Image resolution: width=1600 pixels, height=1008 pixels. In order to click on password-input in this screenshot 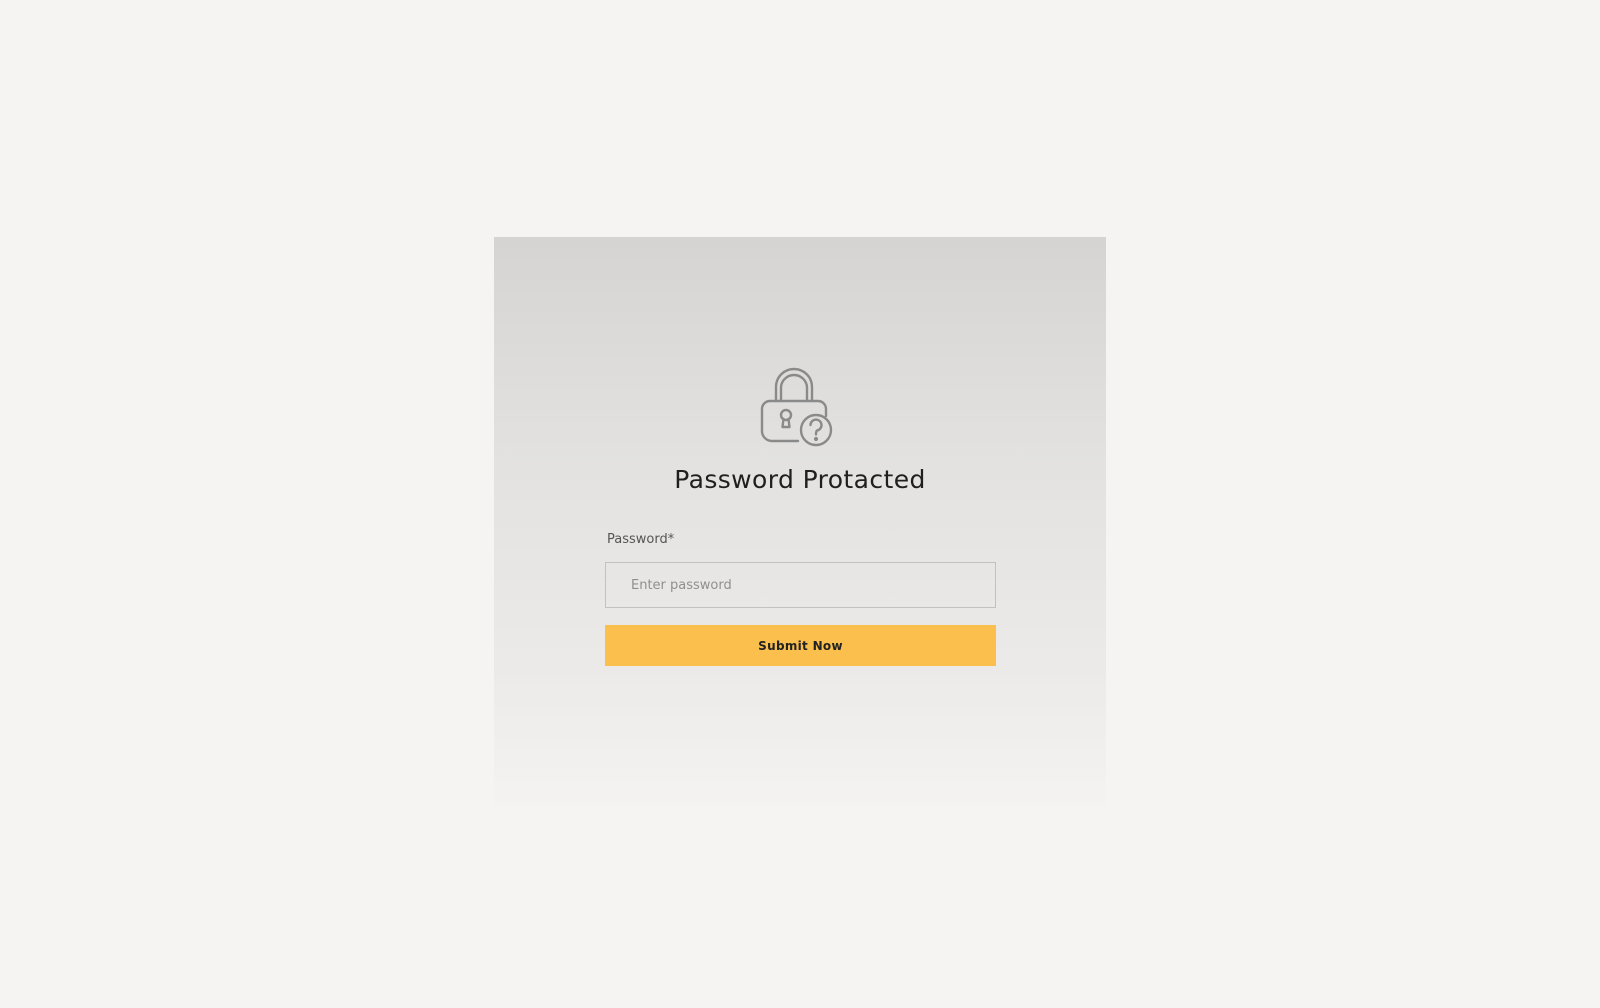, I will do `click(800, 585)`.